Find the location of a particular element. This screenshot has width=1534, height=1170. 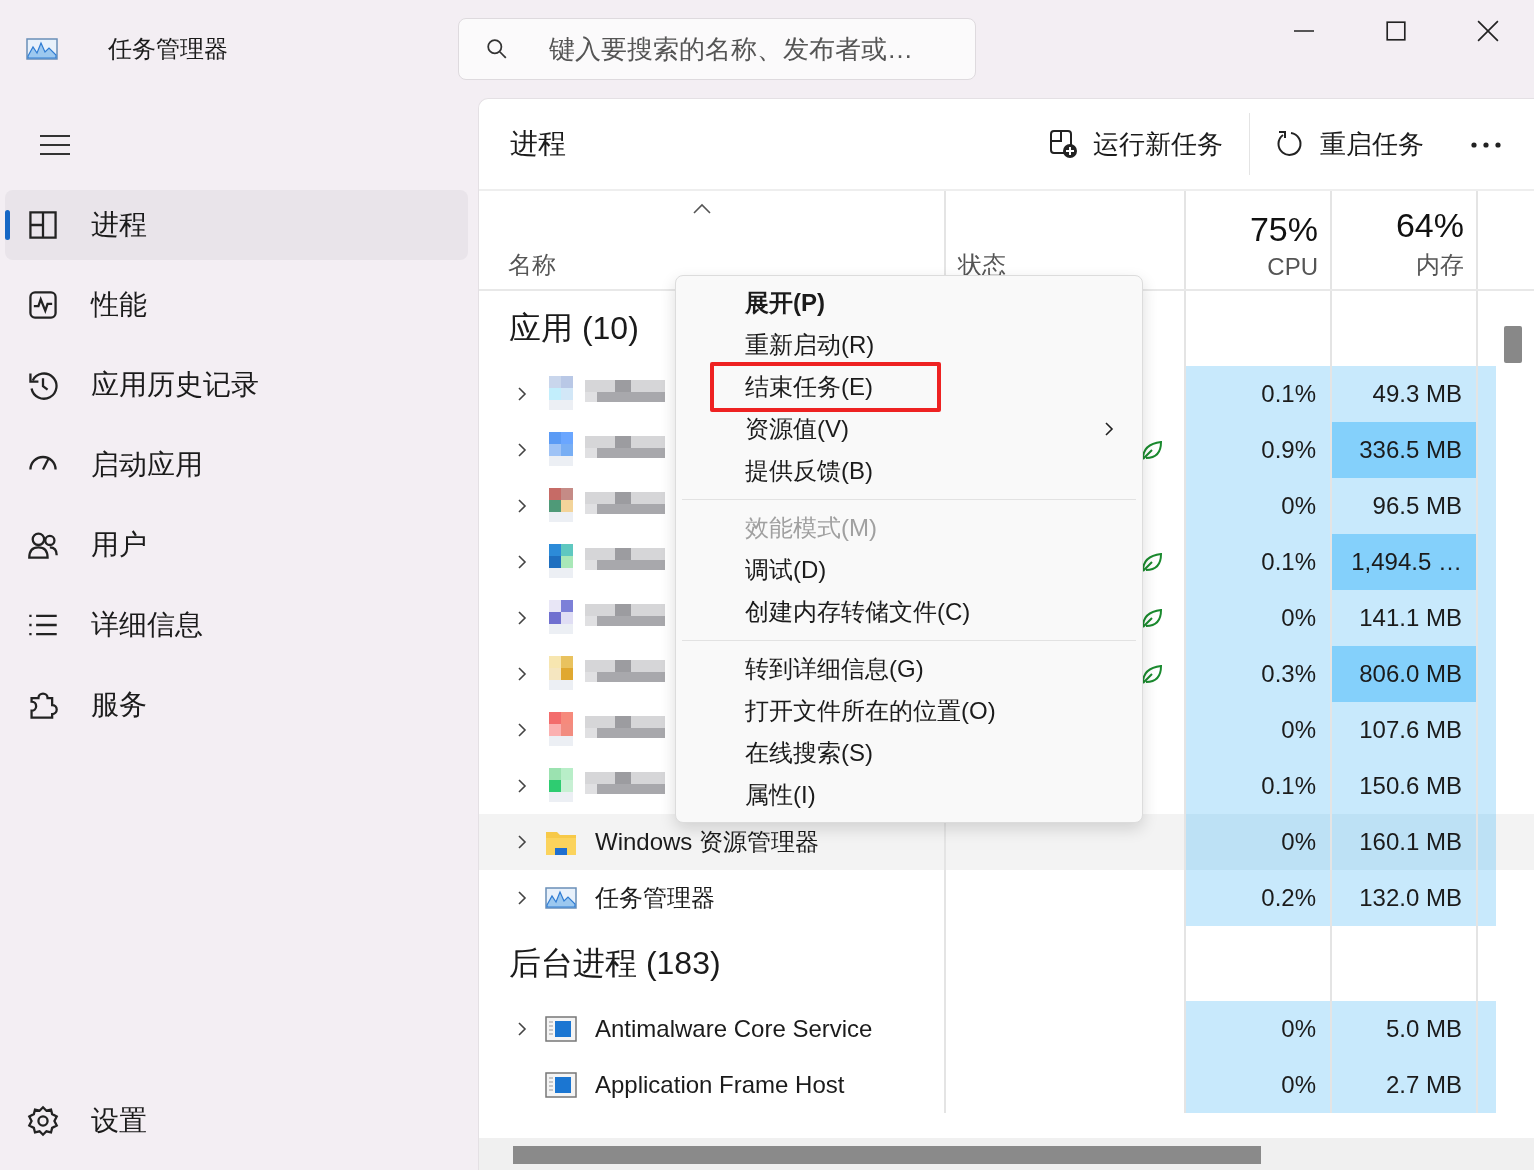

page-title: 进程 is located at coordinates (538, 144).